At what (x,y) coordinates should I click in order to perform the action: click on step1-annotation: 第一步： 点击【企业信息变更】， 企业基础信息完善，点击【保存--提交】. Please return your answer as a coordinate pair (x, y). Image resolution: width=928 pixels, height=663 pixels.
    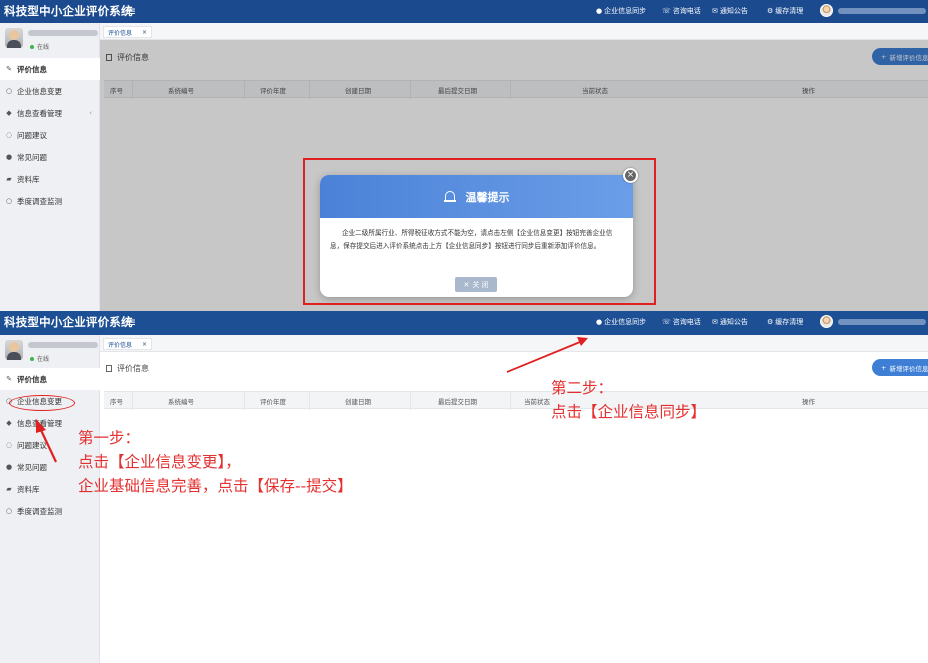
    Looking at the image, I should click on (215, 462).